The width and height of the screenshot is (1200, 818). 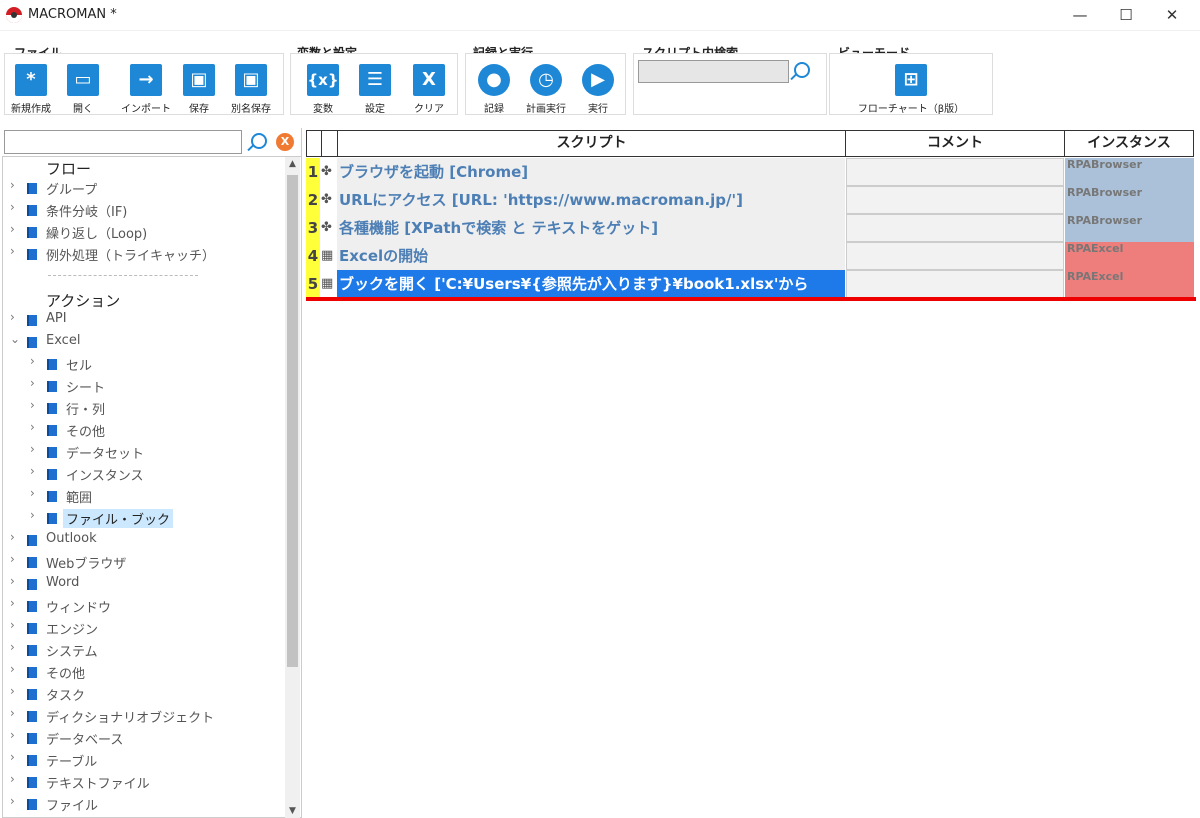 What do you see at coordinates (313, 284) in the screenshot?
I see `row-number: 5` at bounding box center [313, 284].